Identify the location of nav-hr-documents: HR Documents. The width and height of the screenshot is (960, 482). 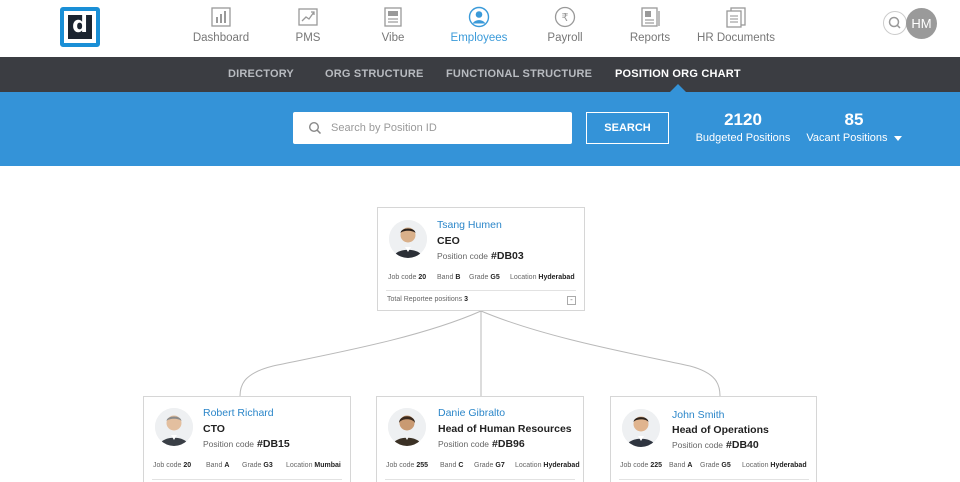
(736, 25).